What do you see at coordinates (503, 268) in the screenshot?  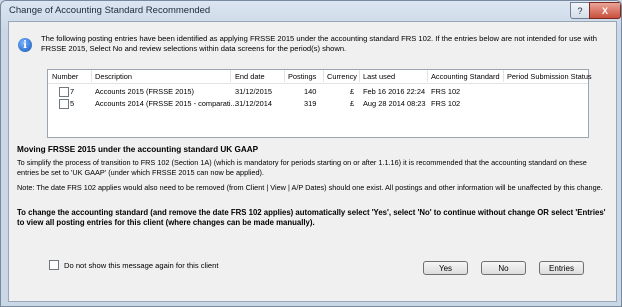 I see `no-button: No` at bounding box center [503, 268].